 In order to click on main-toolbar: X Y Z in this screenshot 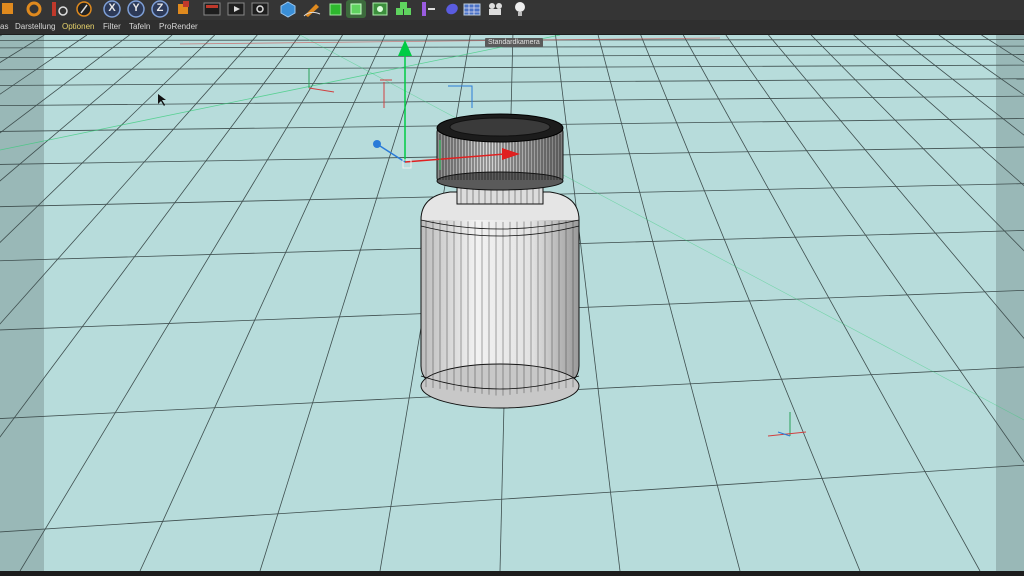, I will do `click(512, 10)`.